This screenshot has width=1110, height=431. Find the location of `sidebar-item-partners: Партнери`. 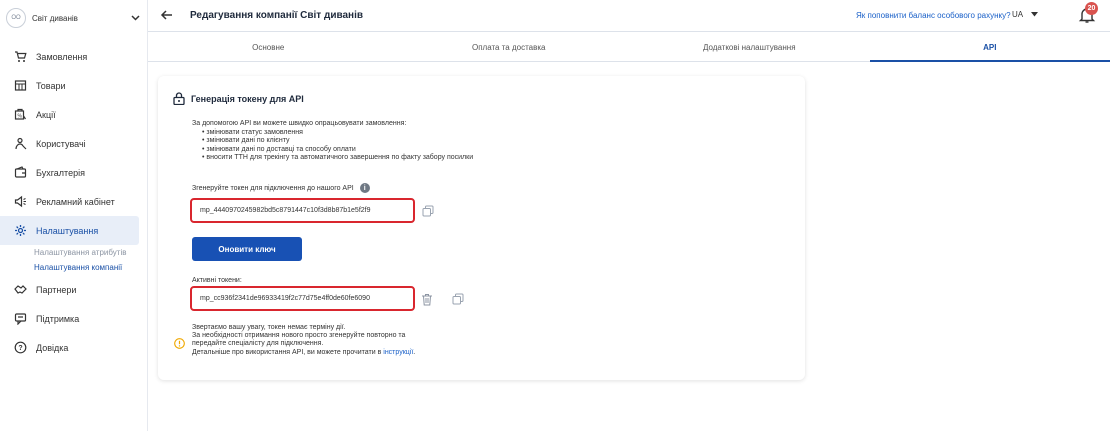

sidebar-item-partners: Партнери is located at coordinates (74, 289).